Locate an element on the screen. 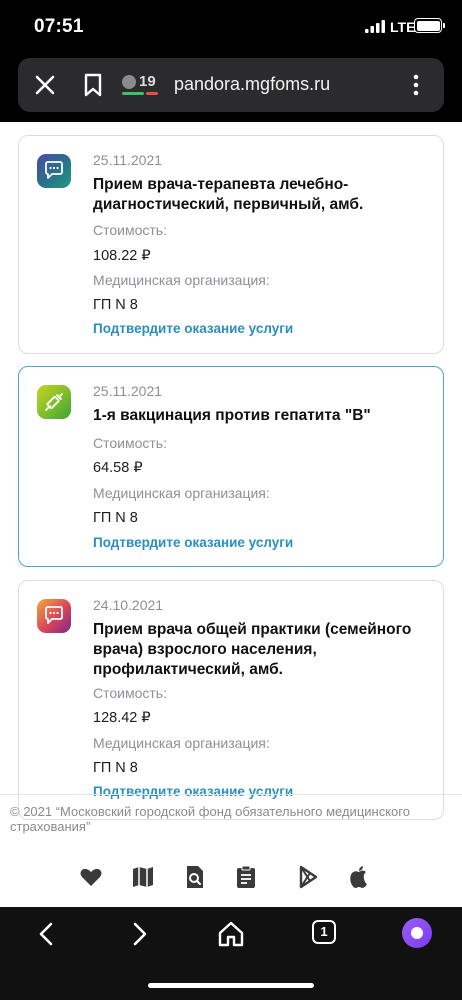  clipboard-icon is located at coordinates (246, 877).